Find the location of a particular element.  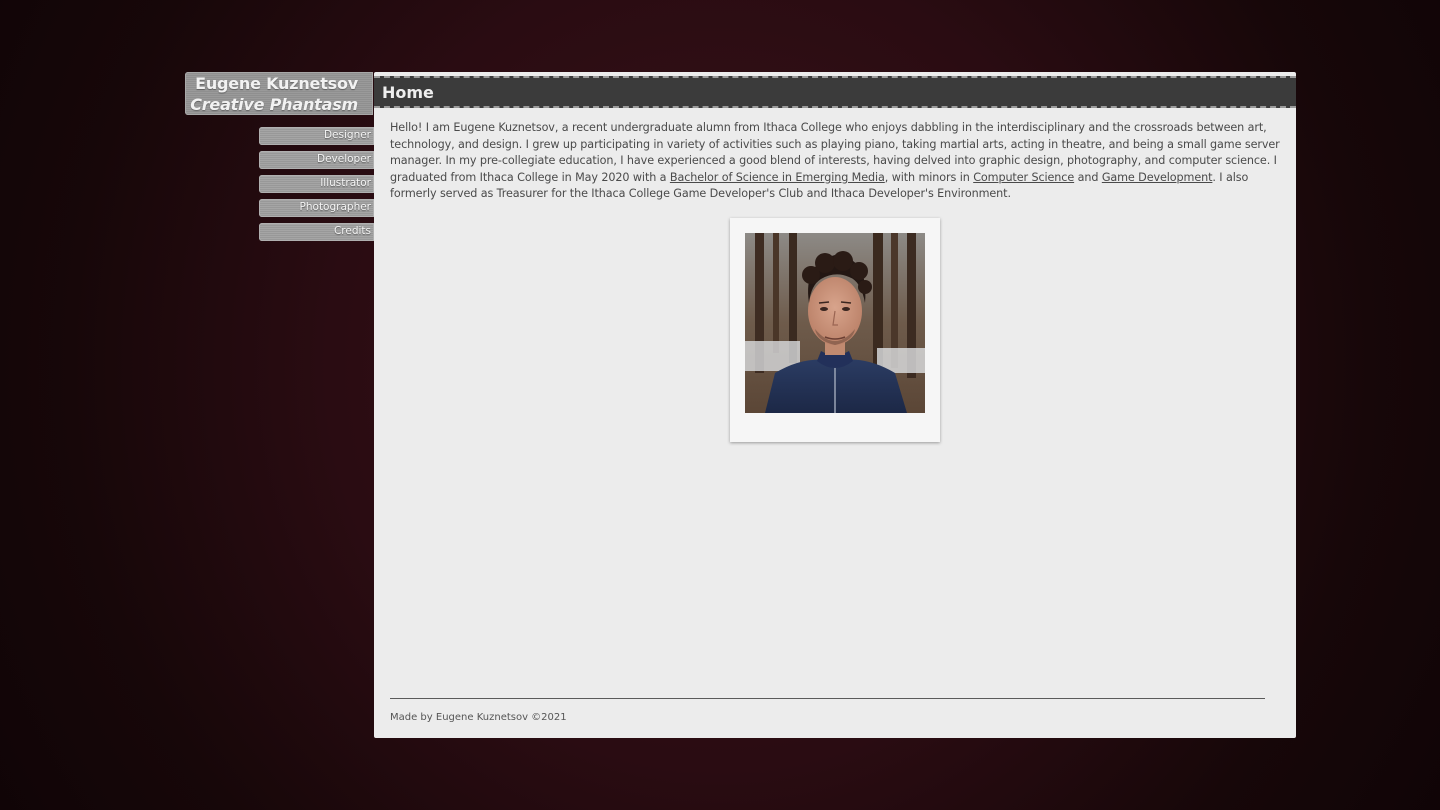

computer-science-minor-link: Computer Science is located at coordinates (1023, 177).